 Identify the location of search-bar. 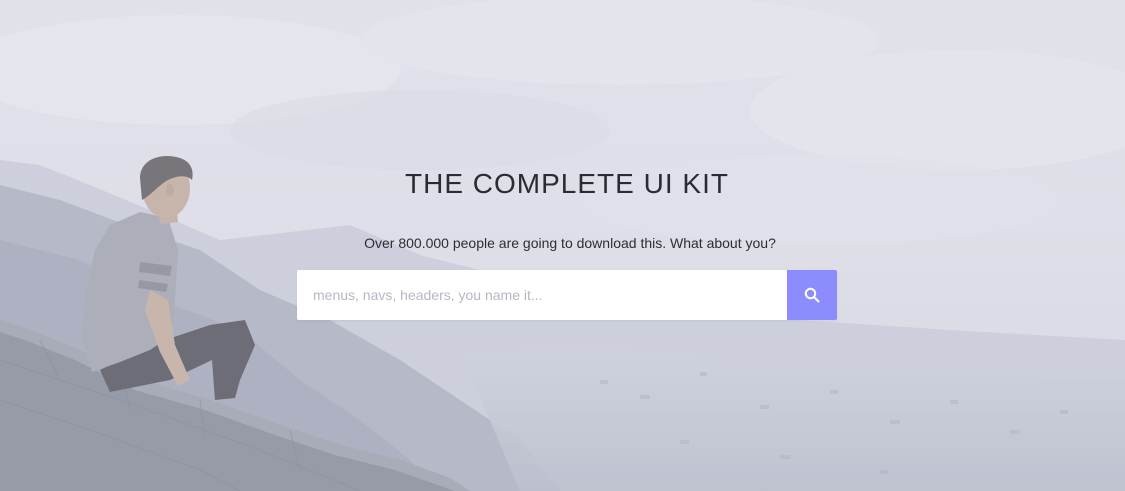
(567, 295).